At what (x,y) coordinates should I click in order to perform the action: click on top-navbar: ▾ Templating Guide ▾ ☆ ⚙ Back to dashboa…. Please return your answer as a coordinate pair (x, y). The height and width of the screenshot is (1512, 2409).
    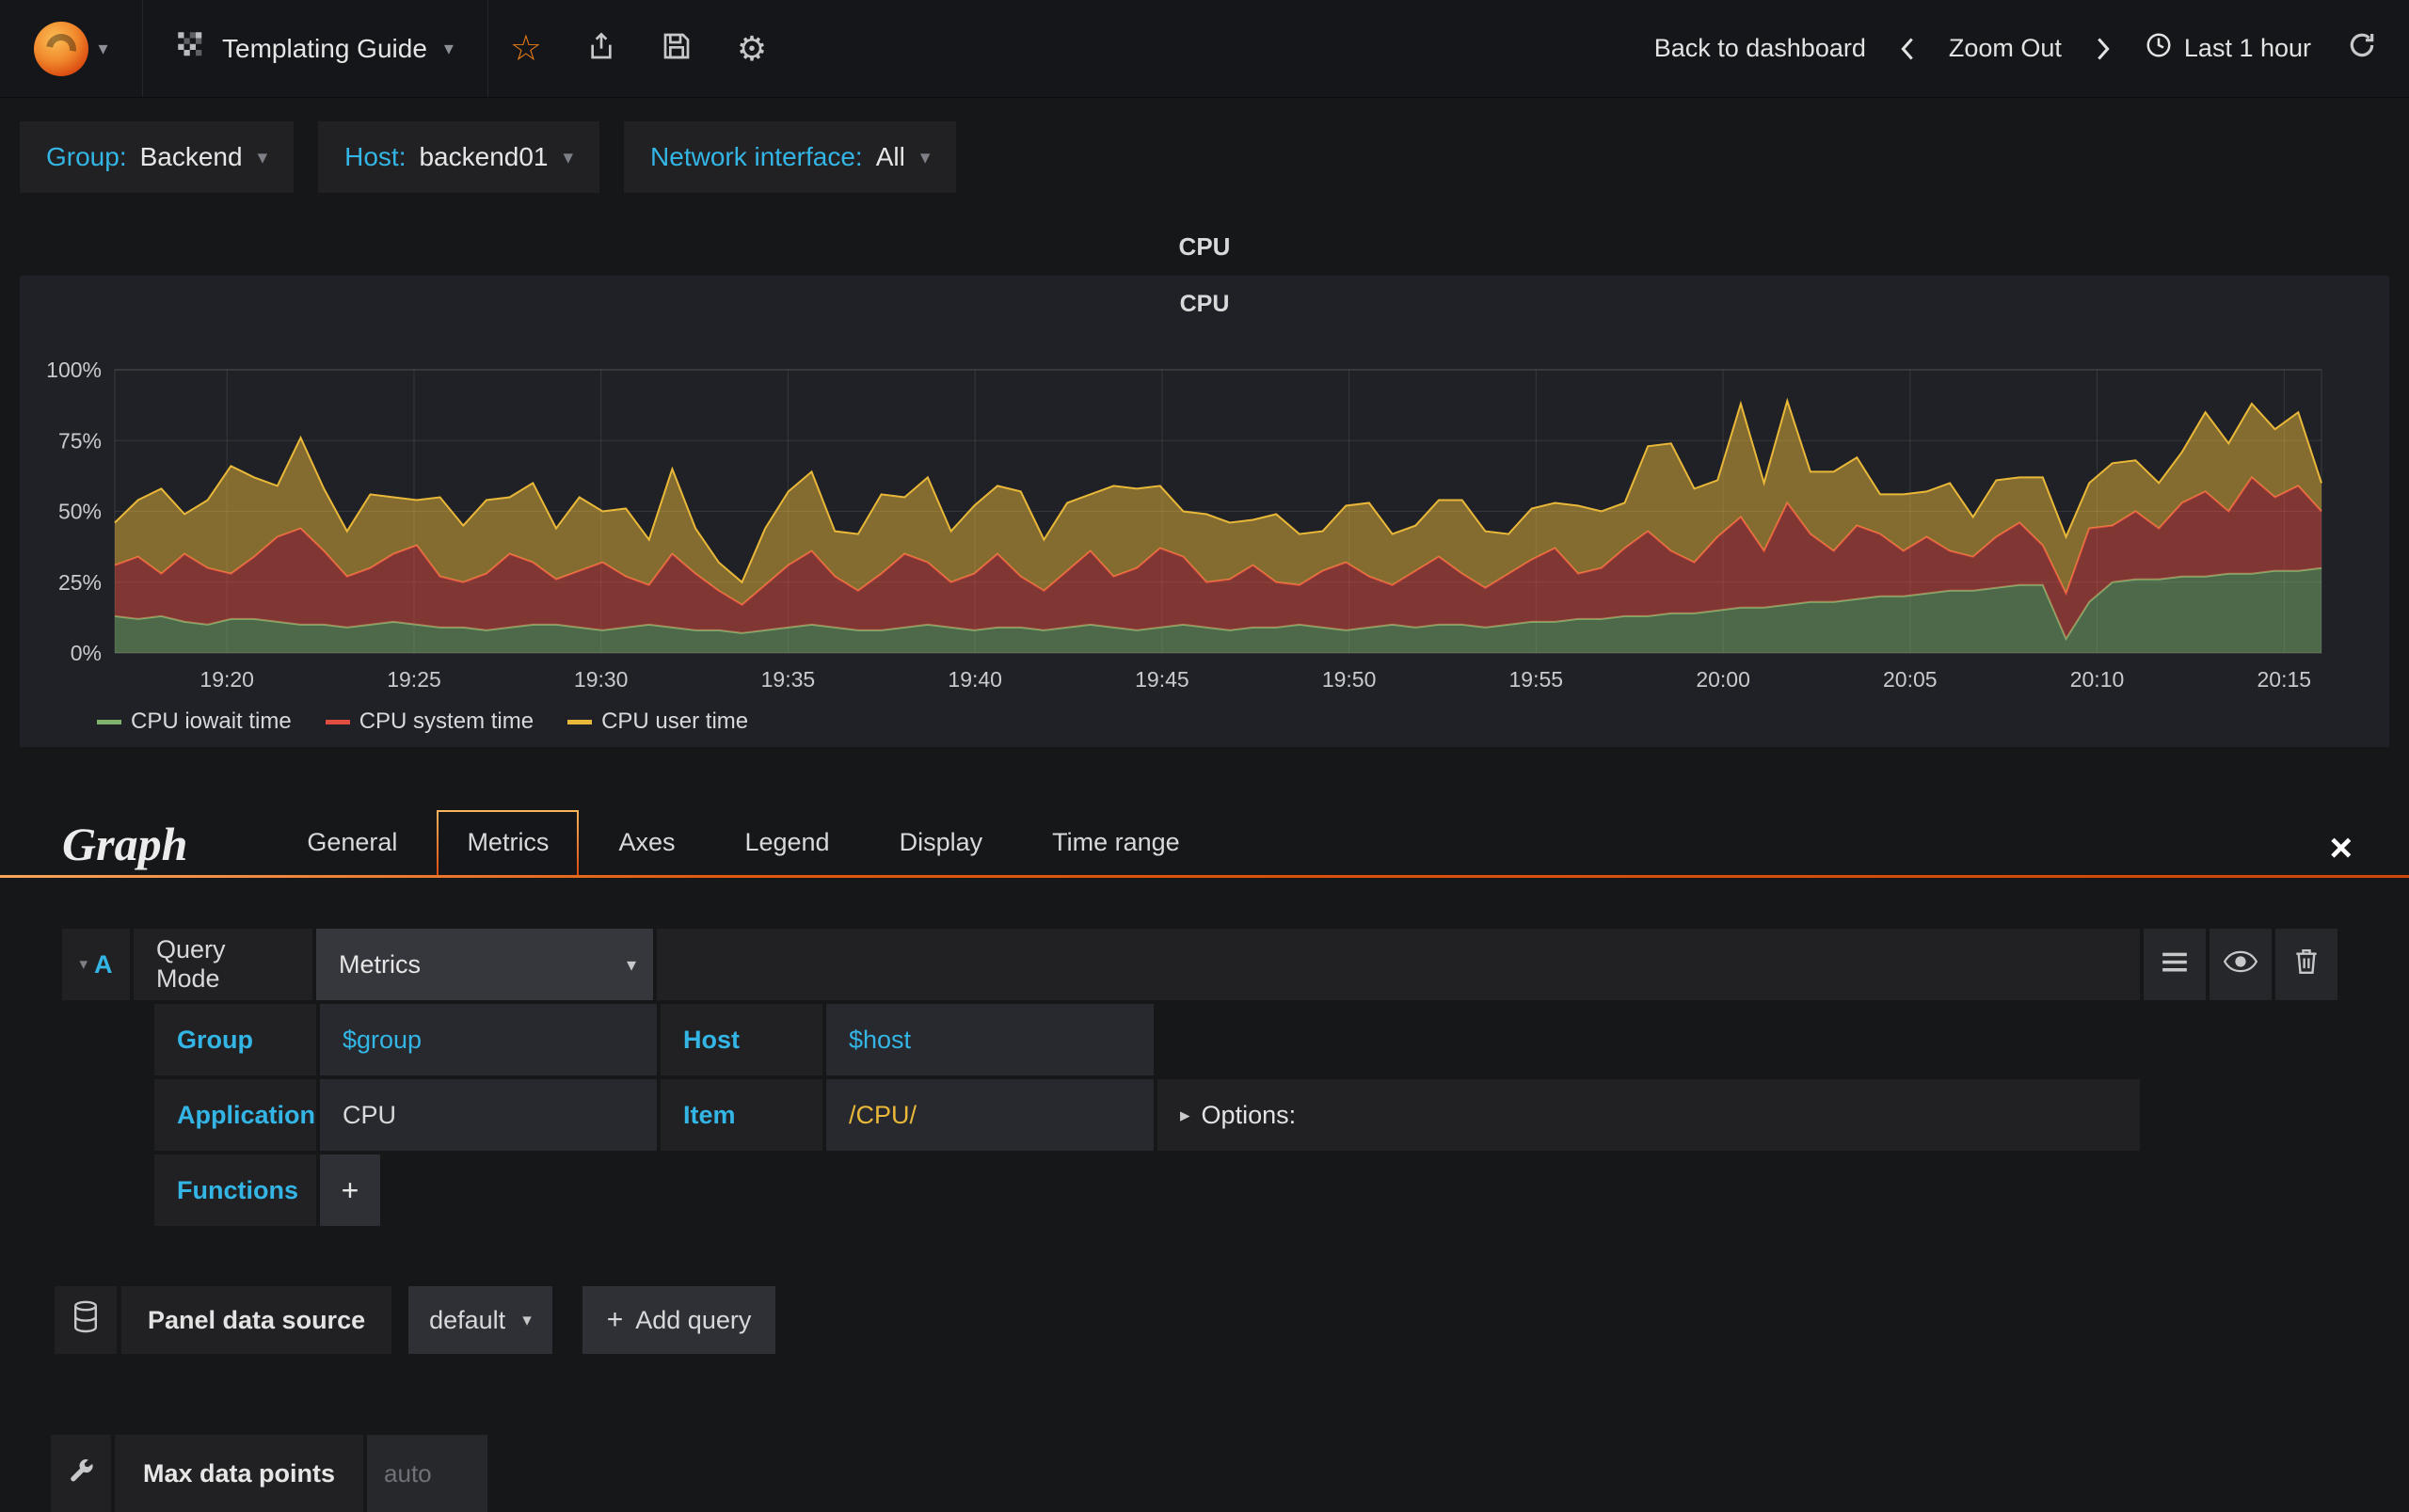
    Looking at the image, I should click on (1205, 49).